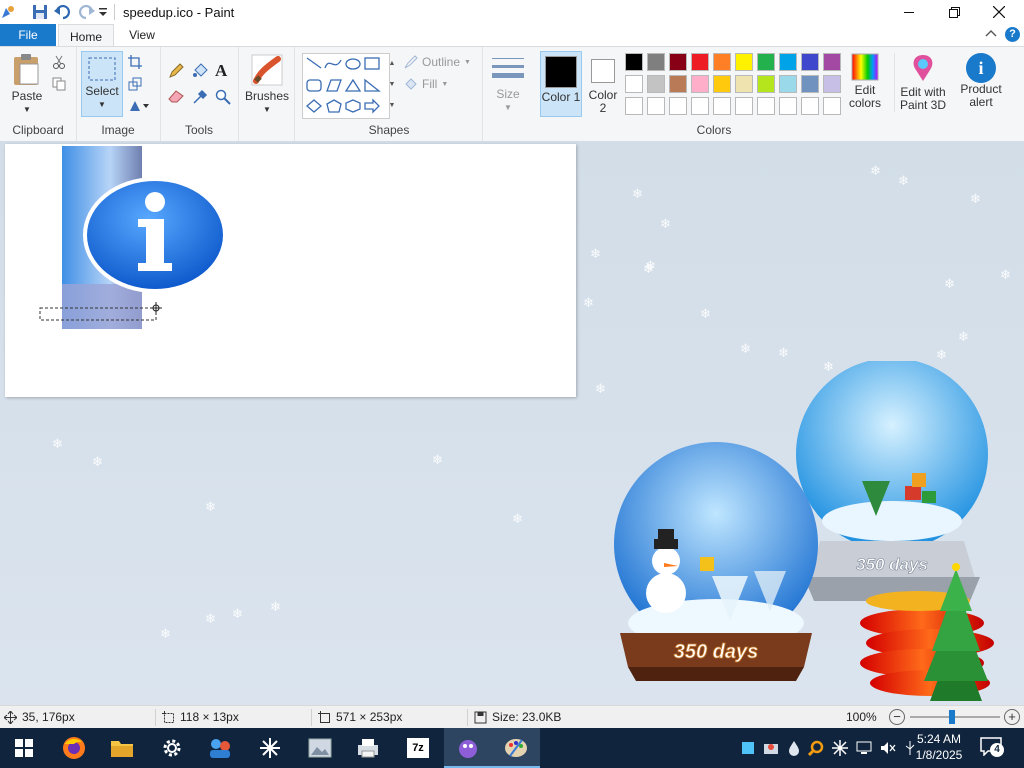 The width and height of the screenshot is (1024, 768). I want to click on outline-button: Outline ▼, so click(437, 62).